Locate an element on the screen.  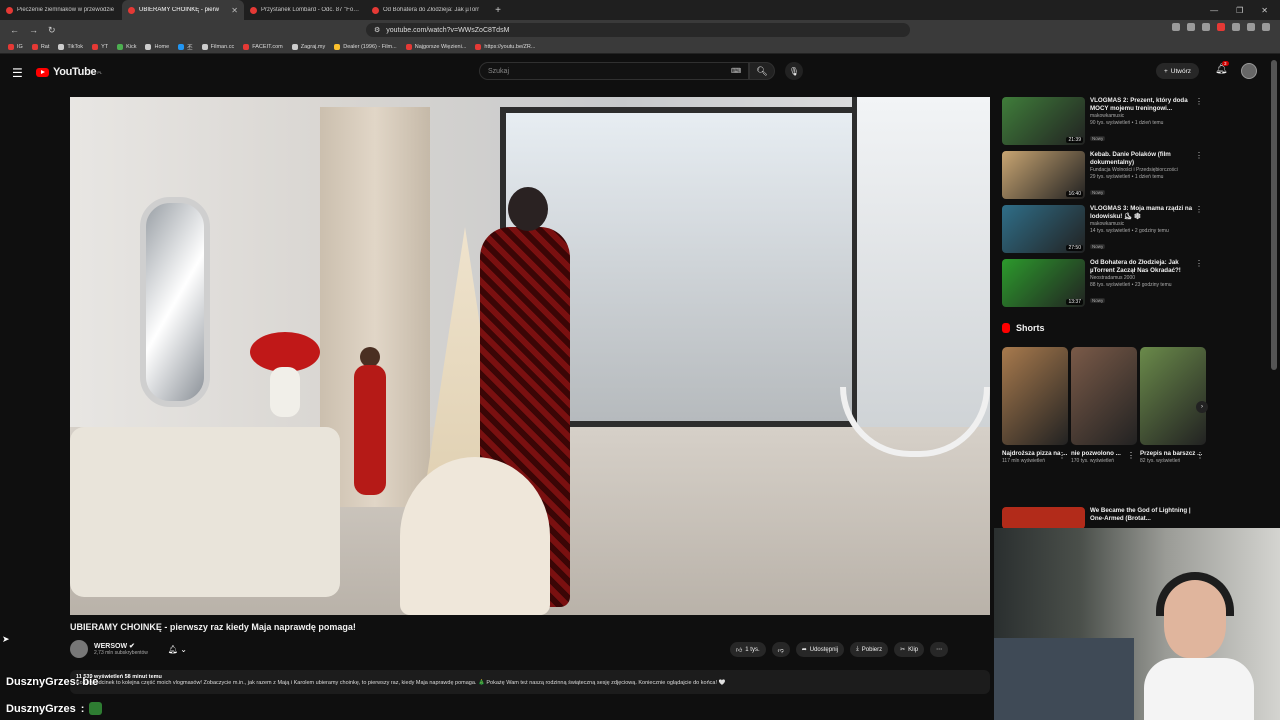
shorts-next-button: › is located at coordinates (1202, 407).